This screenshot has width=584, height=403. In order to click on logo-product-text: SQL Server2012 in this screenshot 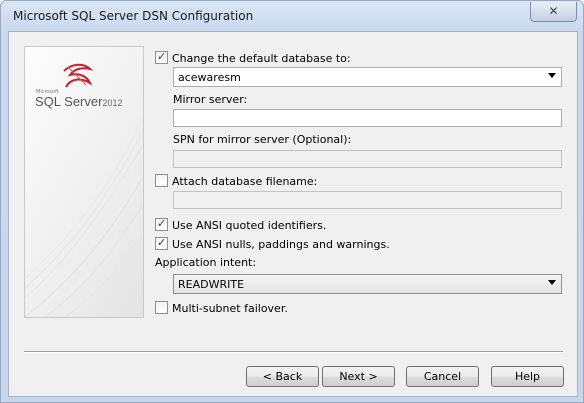, I will do `click(78, 101)`.